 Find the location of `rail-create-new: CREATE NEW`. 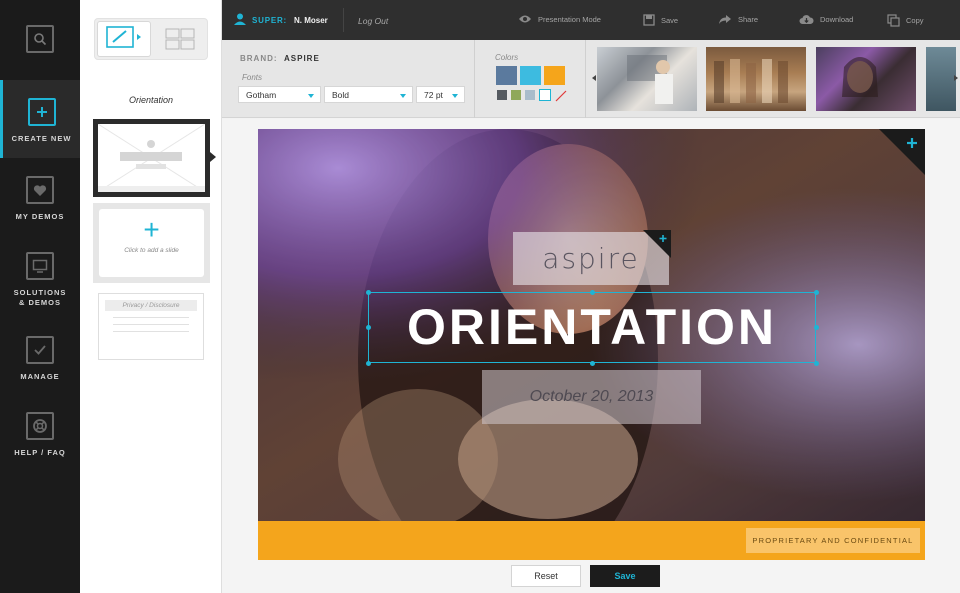

rail-create-new: CREATE NEW is located at coordinates (40, 119).